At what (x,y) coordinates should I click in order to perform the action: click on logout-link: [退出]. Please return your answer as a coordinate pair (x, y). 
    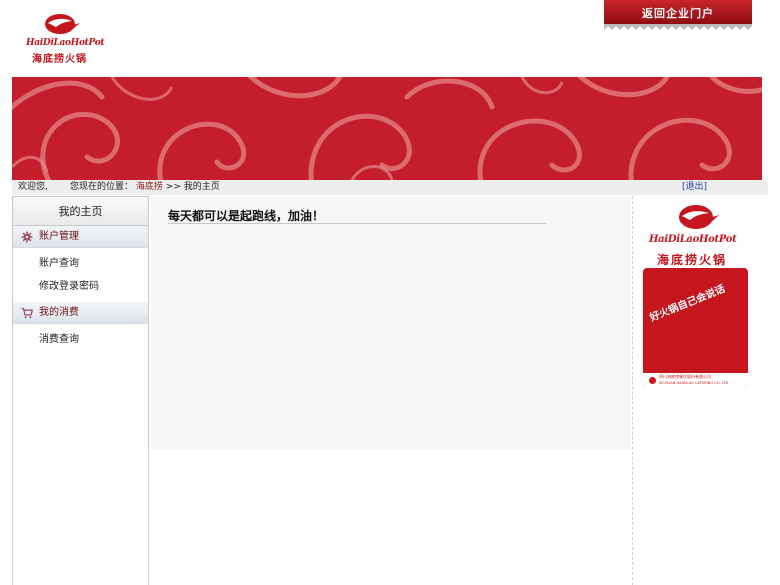
    Looking at the image, I should click on (694, 187).